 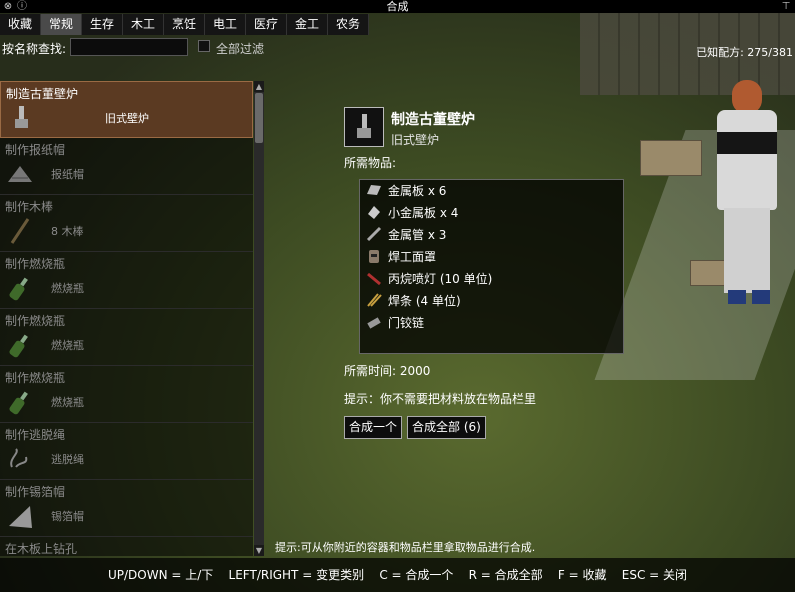 I want to click on known-recipes: 已知配方: 275/381, so click(x=744, y=52).